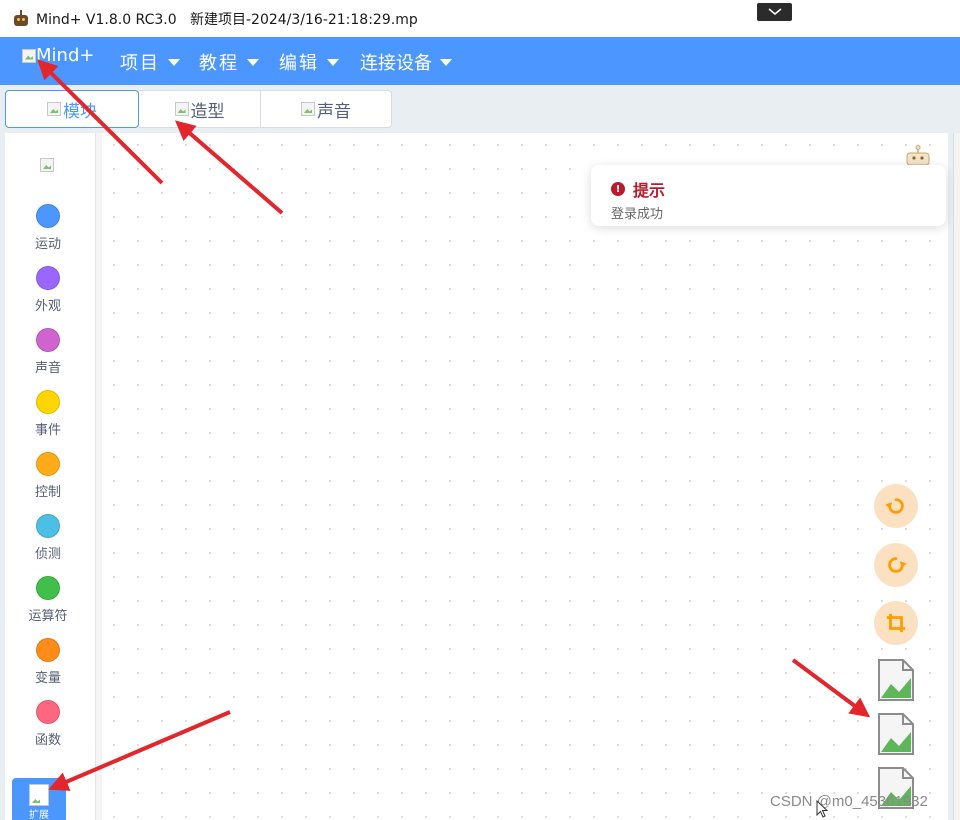 The height and width of the screenshot is (820, 960). What do you see at coordinates (954, 476) in the screenshot?
I see `stage-panel-edge` at bounding box center [954, 476].